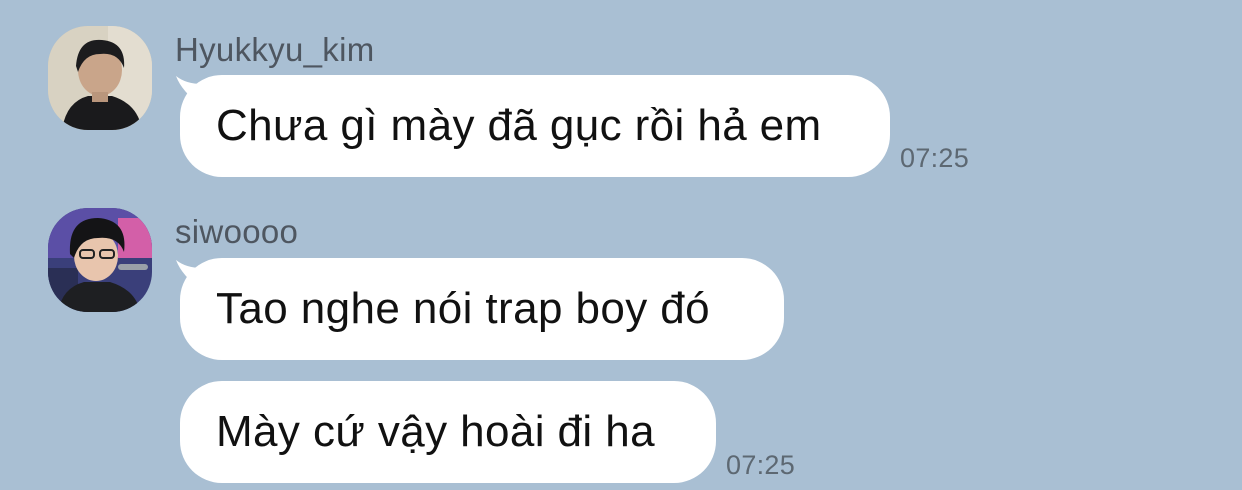 The width and height of the screenshot is (1242, 490). Describe the element at coordinates (275, 49) in the screenshot. I see `sender-name: Hyukkyu_kim` at that location.